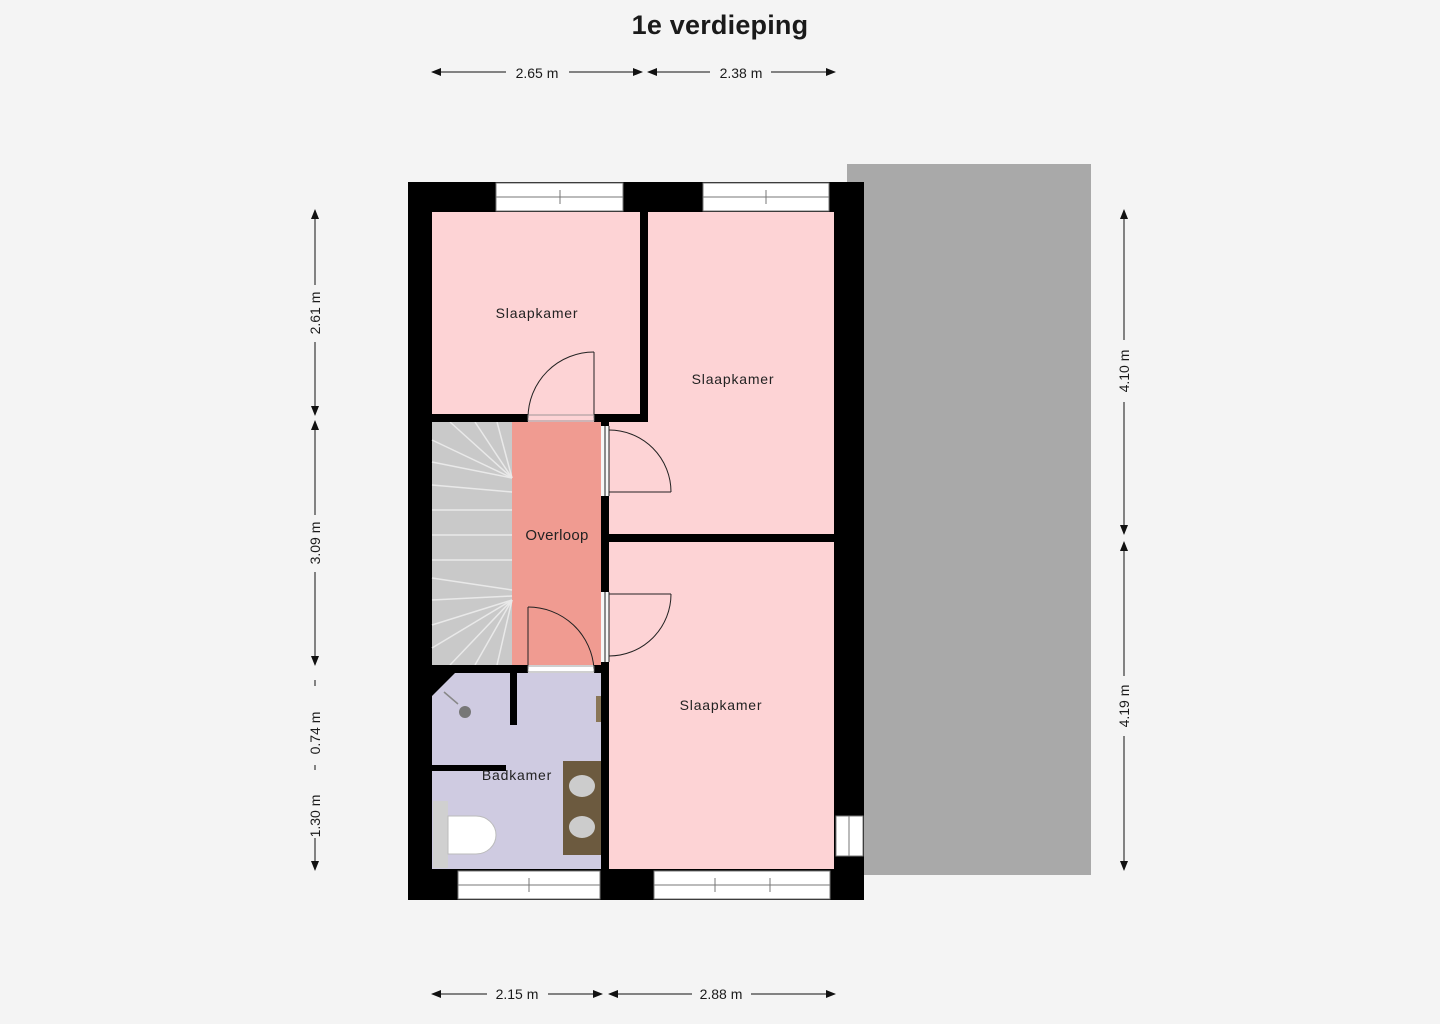  What do you see at coordinates (517, 994) in the screenshot?
I see `dim-bottom-left: 2.15 m` at bounding box center [517, 994].